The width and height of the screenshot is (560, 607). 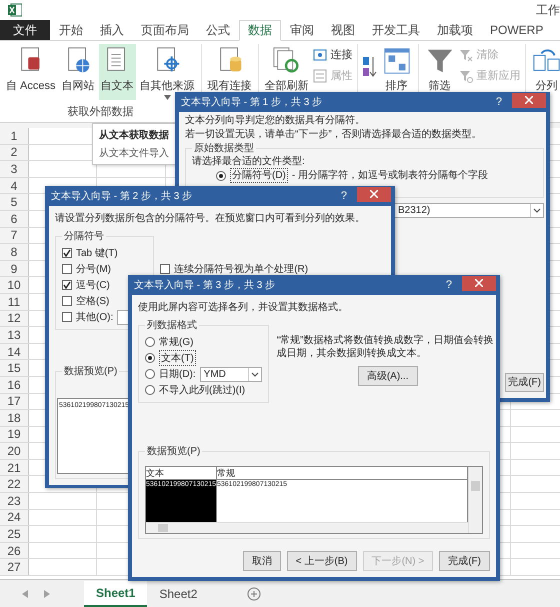 I want to click on add-sheet-icon, so click(x=254, y=593).